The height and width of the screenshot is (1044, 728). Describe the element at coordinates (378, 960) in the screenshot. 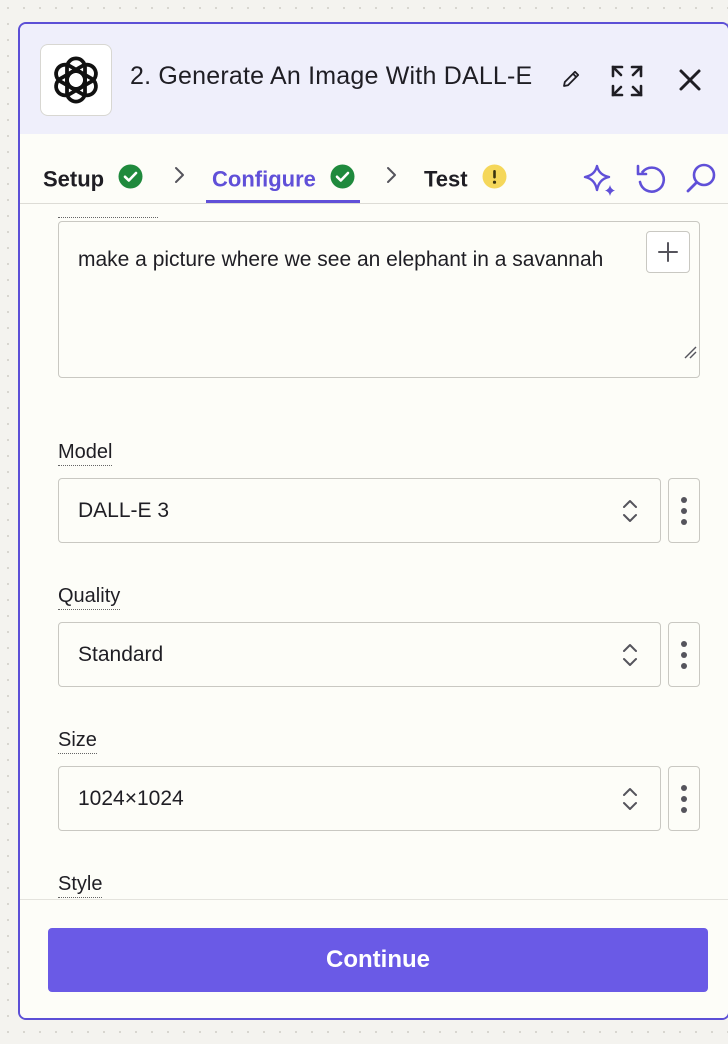

I see `continue-button: Continue` at that location.